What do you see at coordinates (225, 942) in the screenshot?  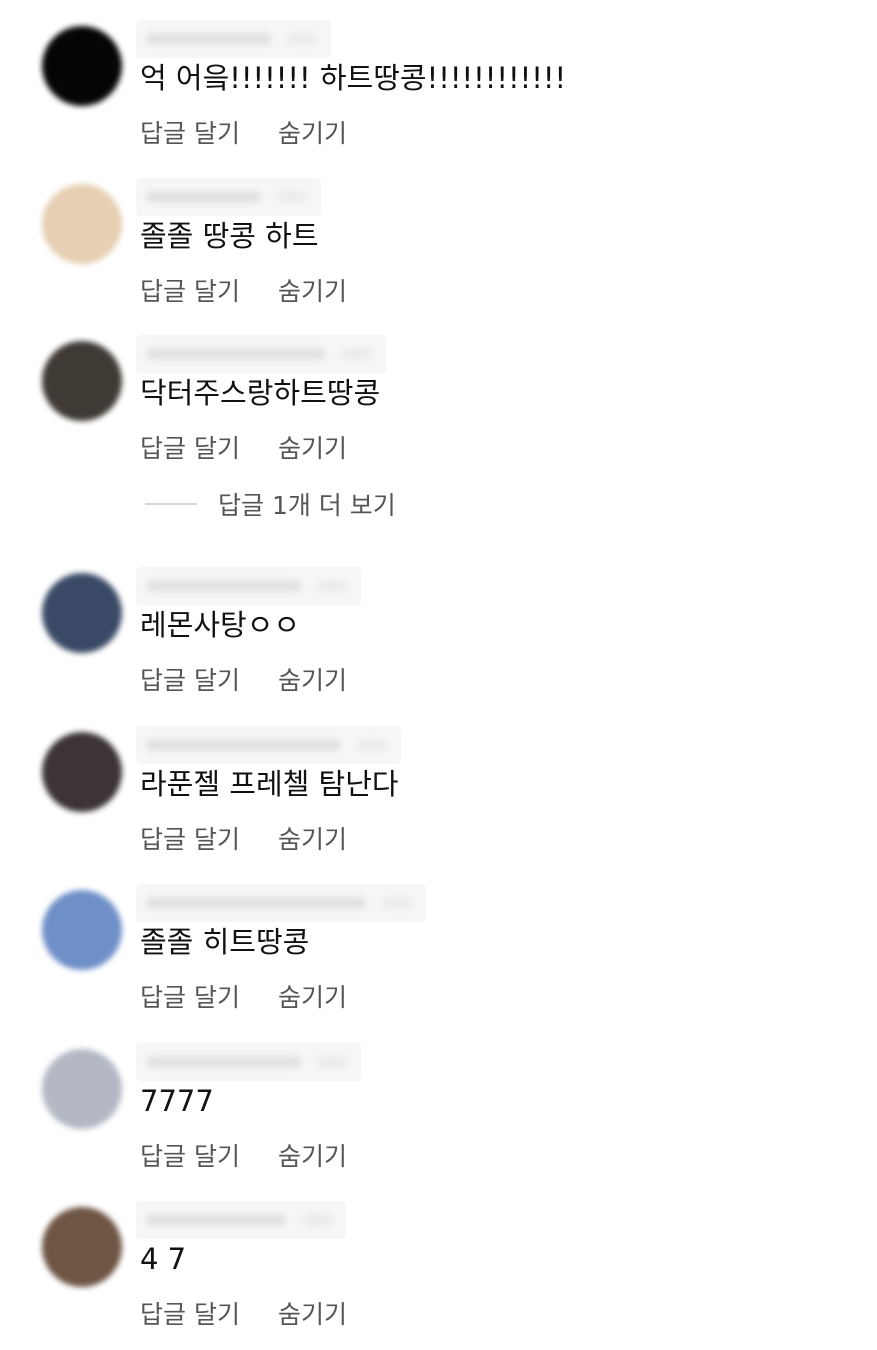 I see `comment-text: 졸졸 히트땅콩` at bounding box center [225, 942].